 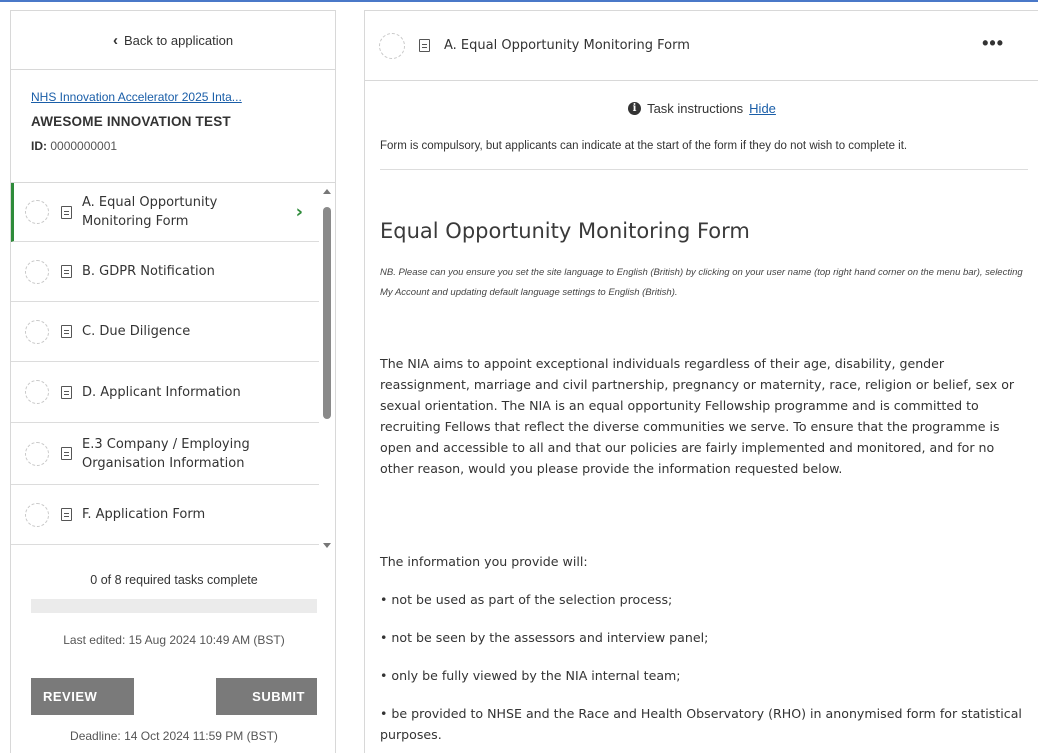 What do you see at coordinates (567, 45) in the screenshot?
I see `task-title: A. Equal Opportunity Monitoring Form` at bounding box center [567, 45].